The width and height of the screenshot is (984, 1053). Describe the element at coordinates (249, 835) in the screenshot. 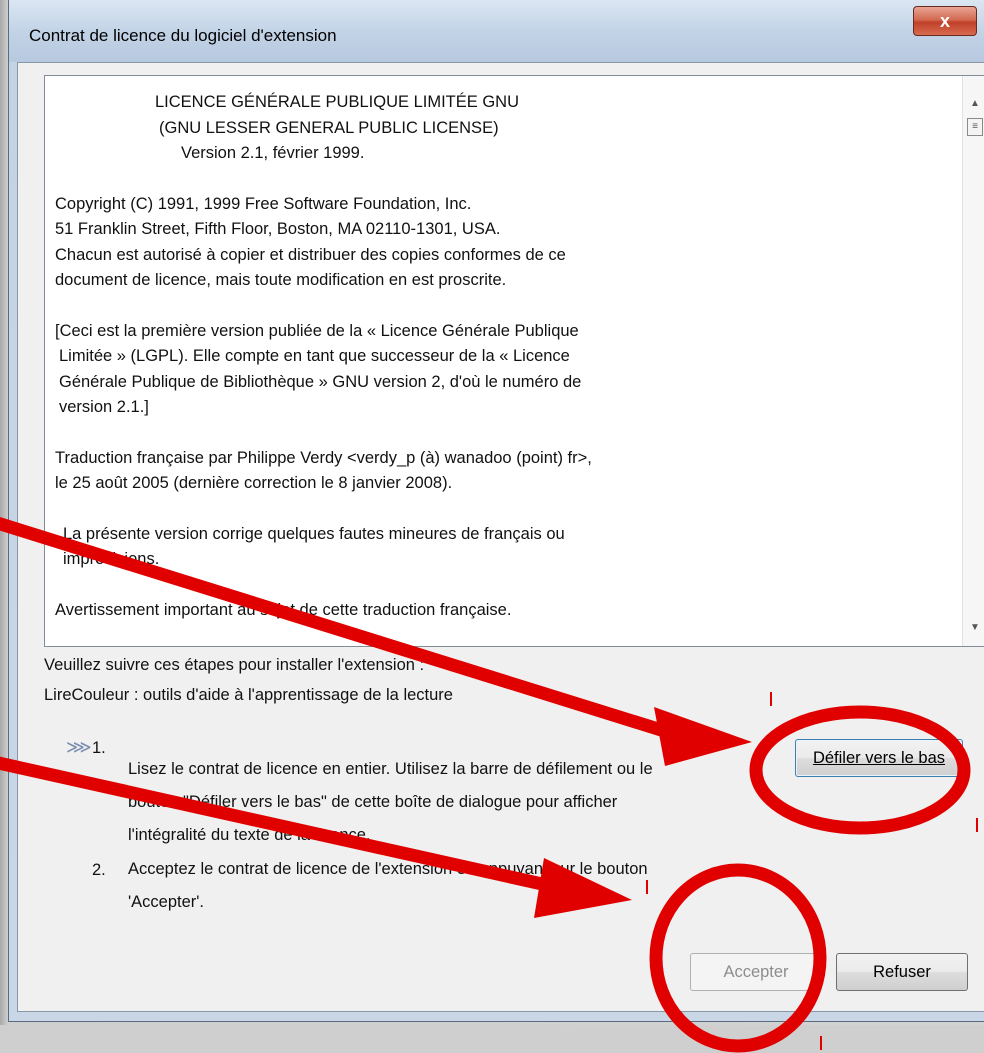

I see `step-1-line: l'intégralité du texte de la licence.` at that location.